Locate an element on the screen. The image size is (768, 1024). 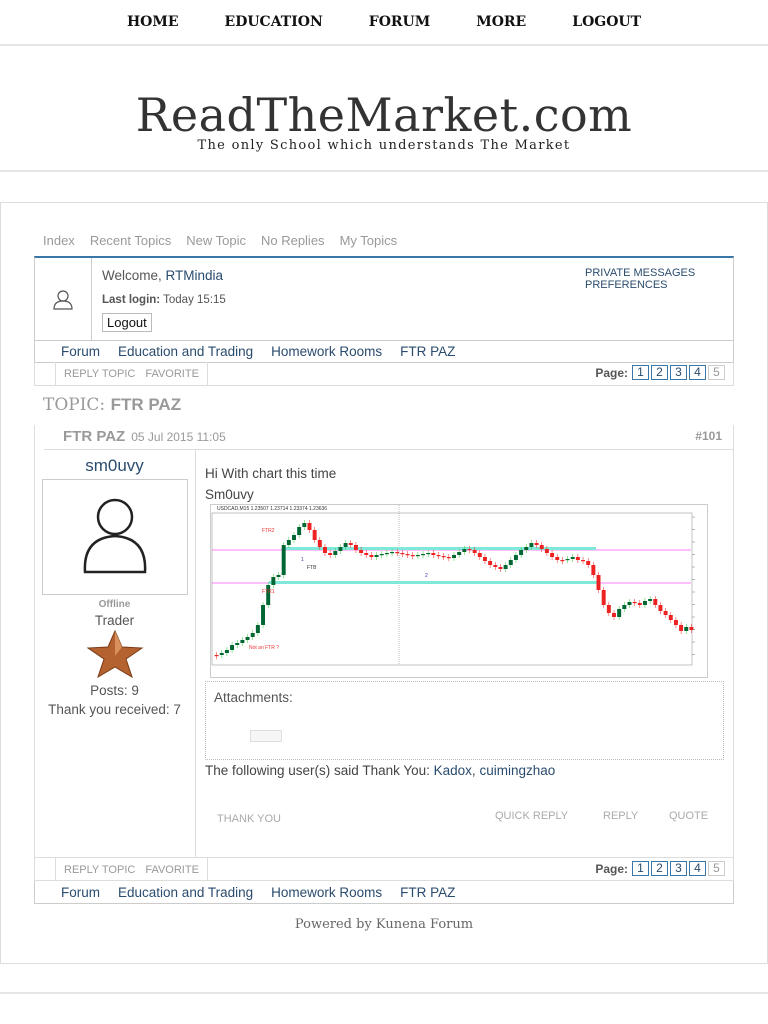
post-date: 05 Jul 2015 11:05 is located at coordinates (178, 437).